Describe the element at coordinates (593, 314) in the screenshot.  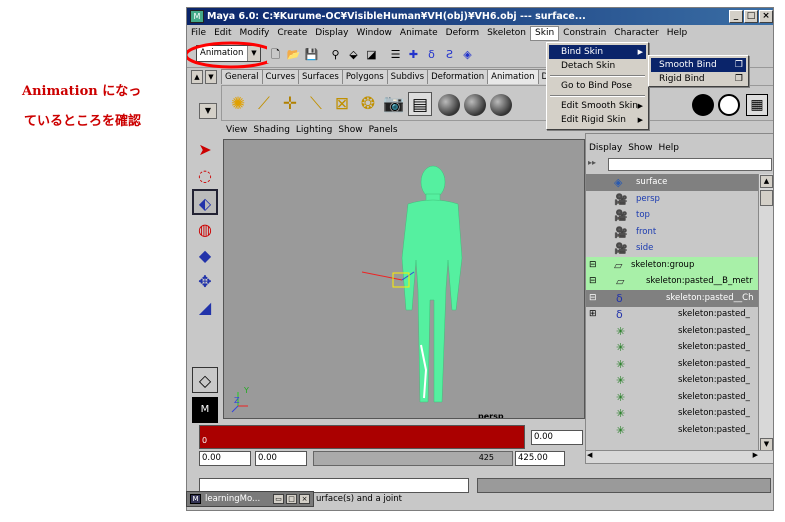
I see `expand-icon: ⊞` at that location.